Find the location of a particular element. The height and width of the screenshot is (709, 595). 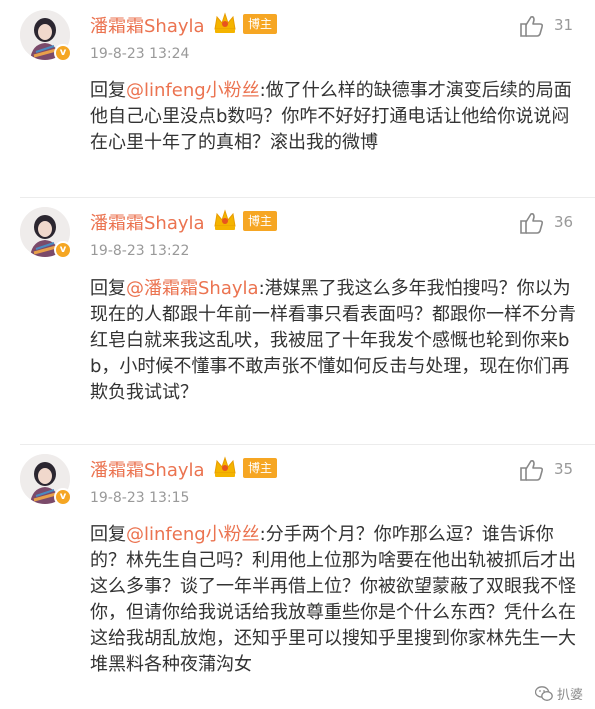

mention-link: @潘霜霜Shayla is located at coordinates (192, 288).